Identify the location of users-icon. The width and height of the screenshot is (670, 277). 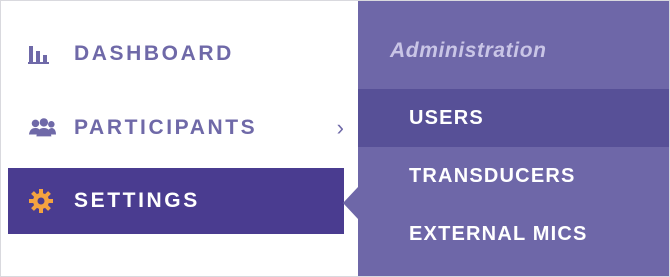
(42, 128).